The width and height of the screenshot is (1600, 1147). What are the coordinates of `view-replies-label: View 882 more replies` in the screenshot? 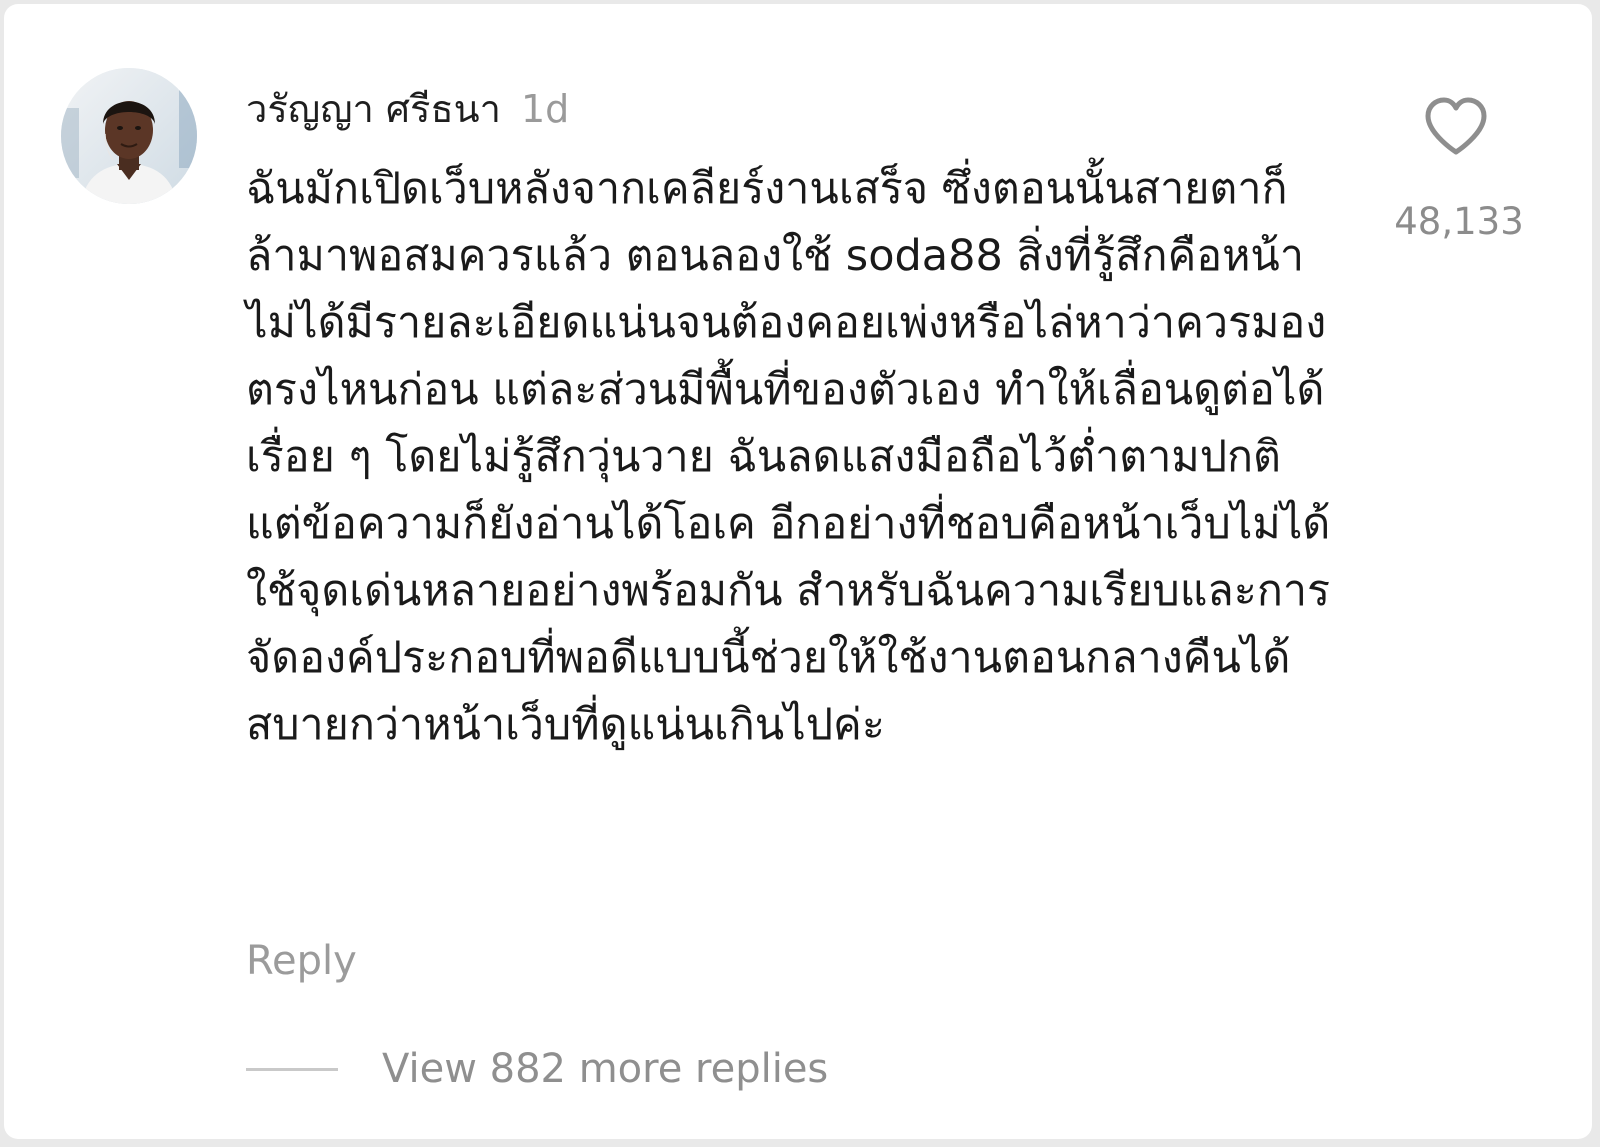 It's located at (605, 1069).